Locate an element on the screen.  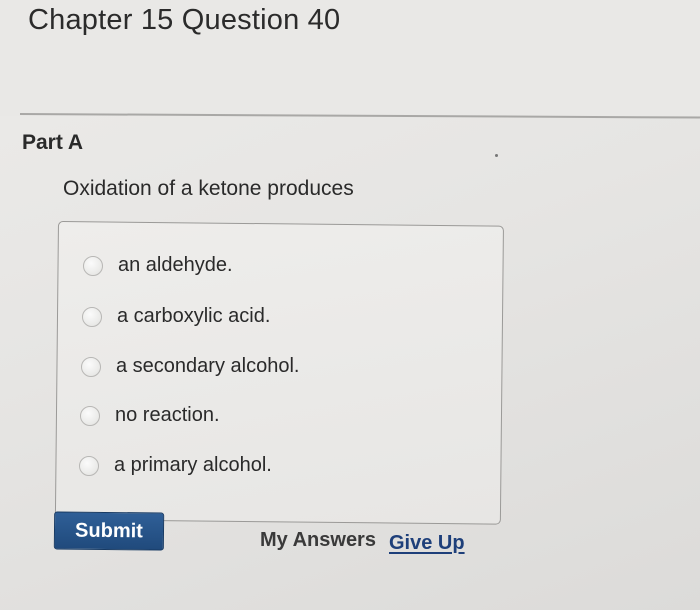
choice-label: a primary alcohol. is located at coordinates (193, 465).